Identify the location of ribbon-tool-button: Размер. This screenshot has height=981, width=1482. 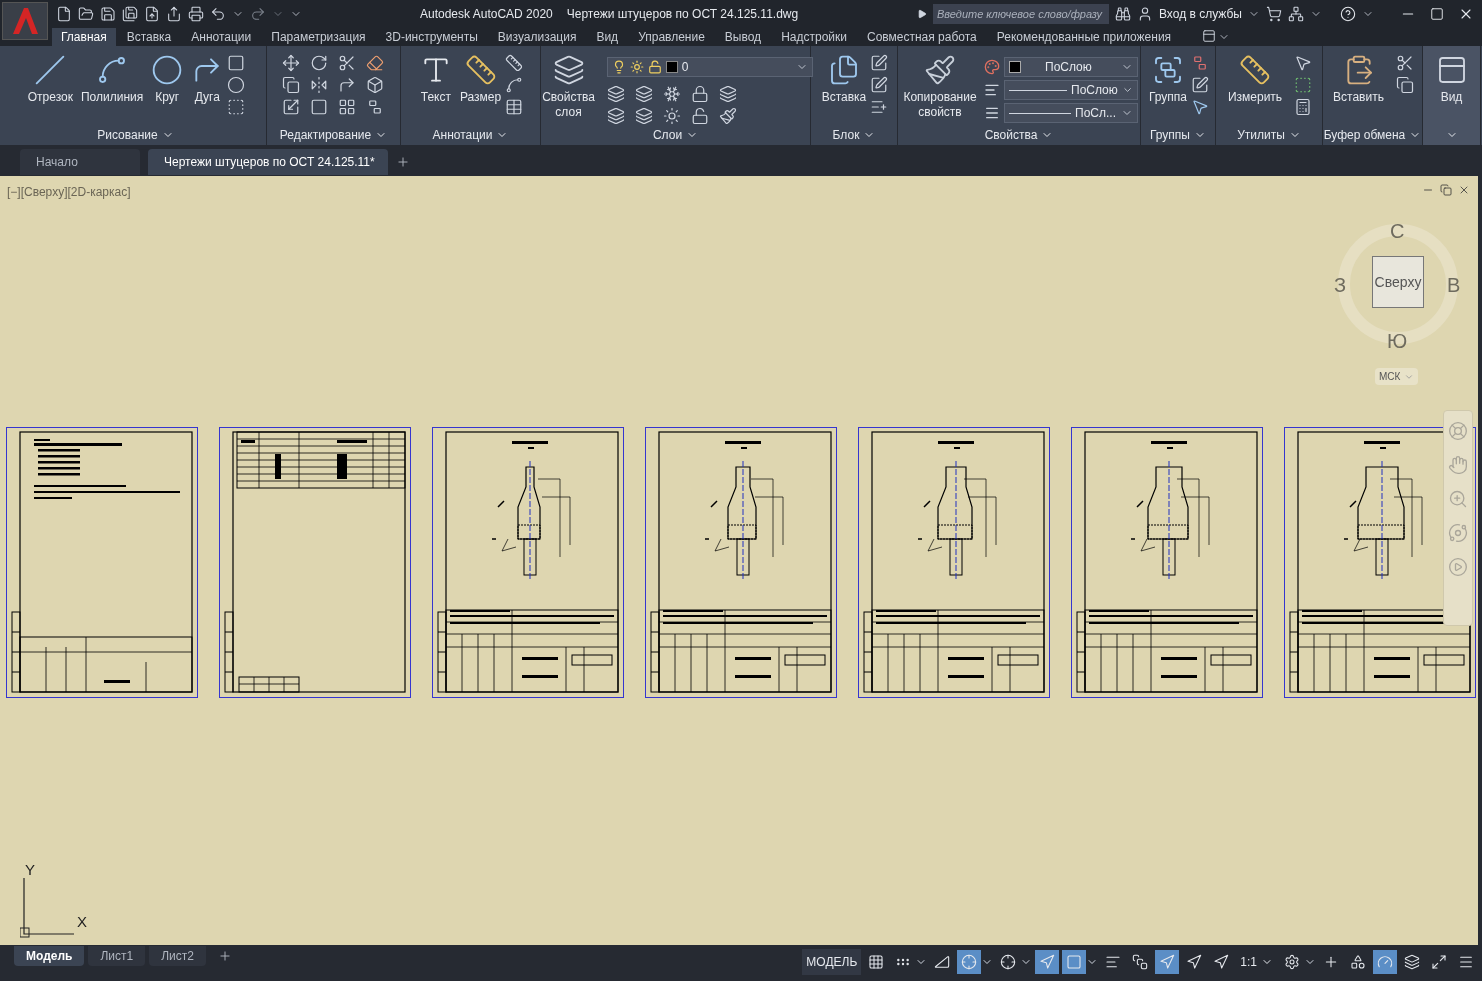
(480, 87).